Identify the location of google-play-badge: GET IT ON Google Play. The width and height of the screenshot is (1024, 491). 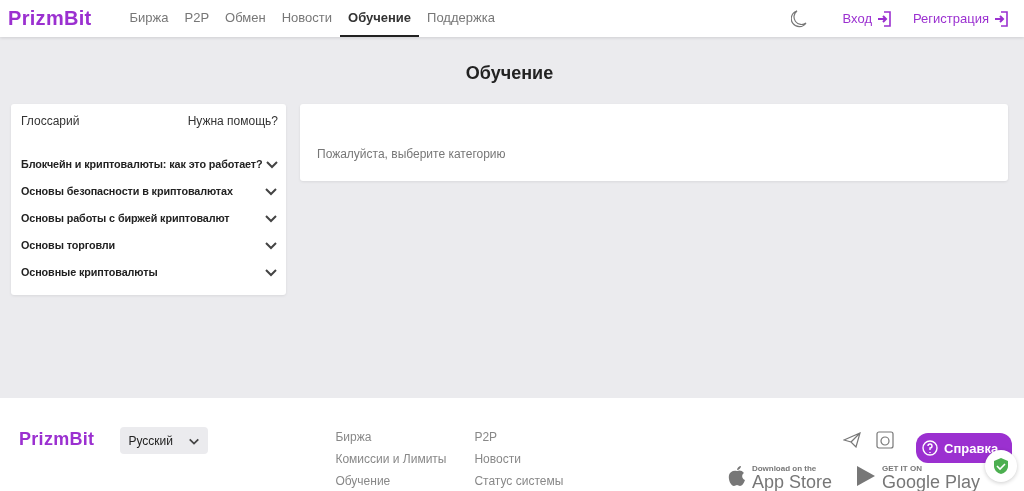
(917, 478).